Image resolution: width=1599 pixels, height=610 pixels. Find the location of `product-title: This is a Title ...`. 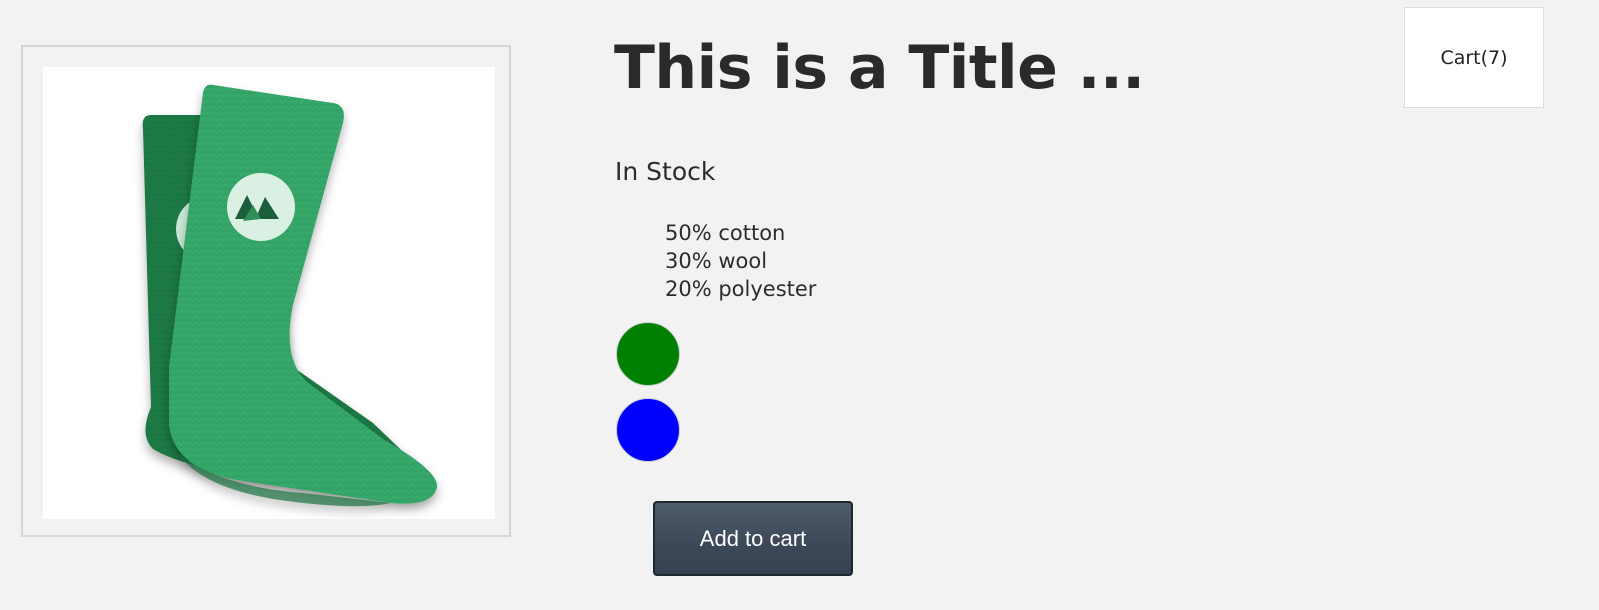

product-title: This is a Title ... is located at coordinates (879, 68).